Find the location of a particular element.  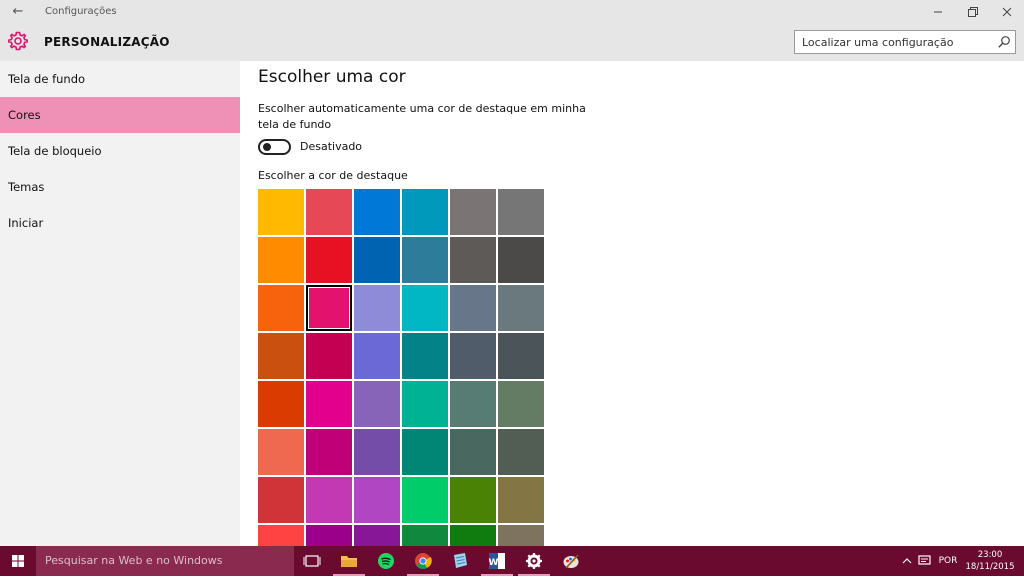

chevron-up-icon is located at coordinates (907, 561).